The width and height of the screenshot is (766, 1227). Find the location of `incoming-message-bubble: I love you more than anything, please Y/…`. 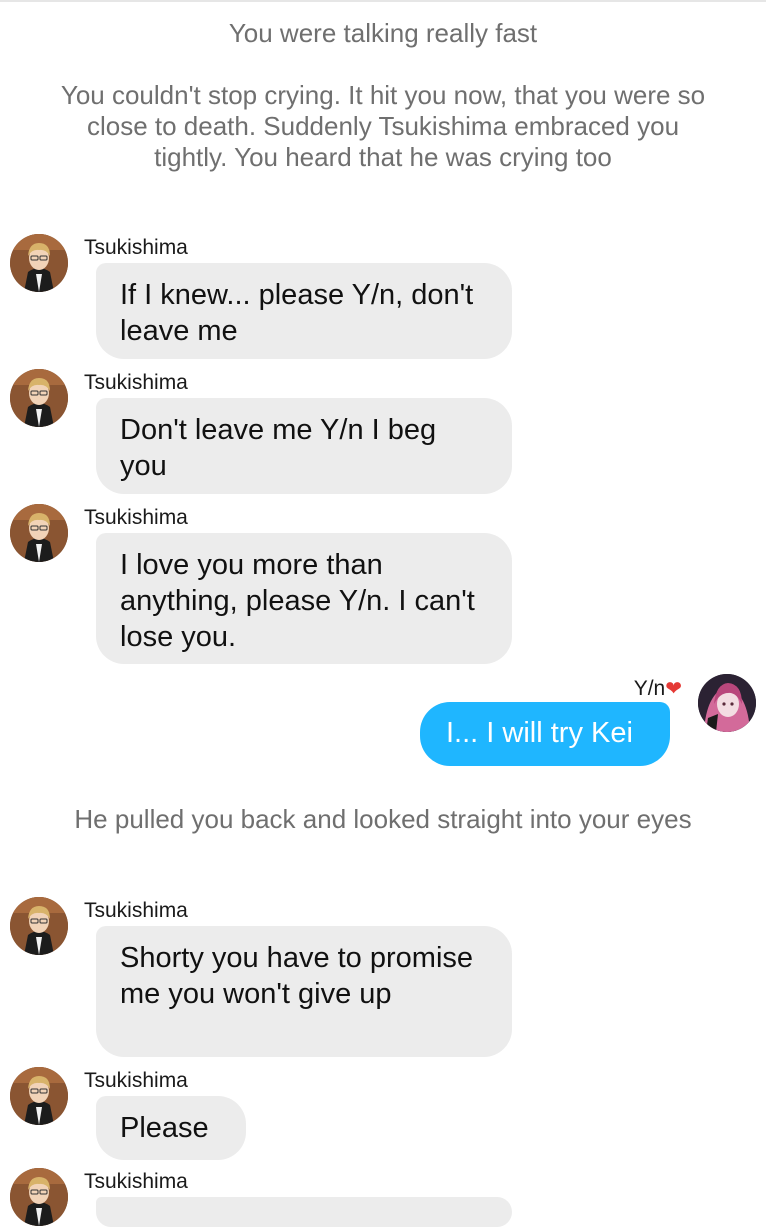

incoming-message-bubble: I love you more than anything, please Y/… is located at coordinates (304, 598).